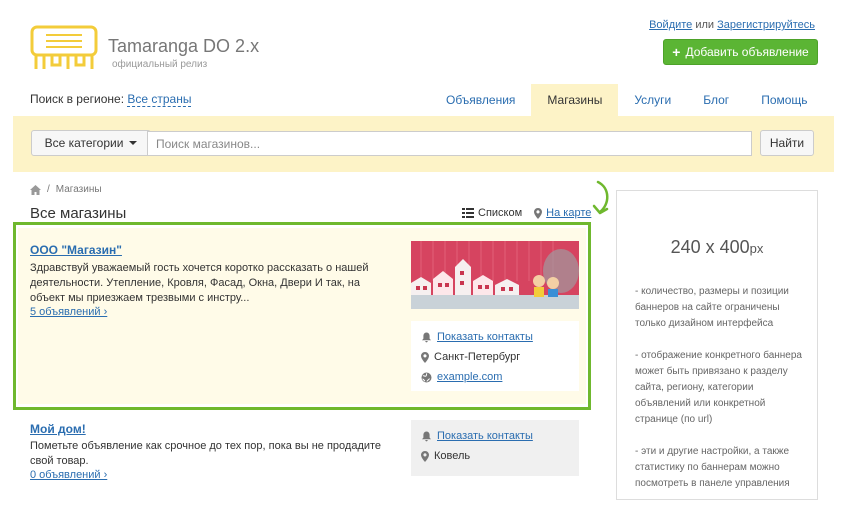 This screenshot has width=847, height=512. Describe the element at coordinates (64, 47) in the screenshot. I see `logo-icon` at that location.